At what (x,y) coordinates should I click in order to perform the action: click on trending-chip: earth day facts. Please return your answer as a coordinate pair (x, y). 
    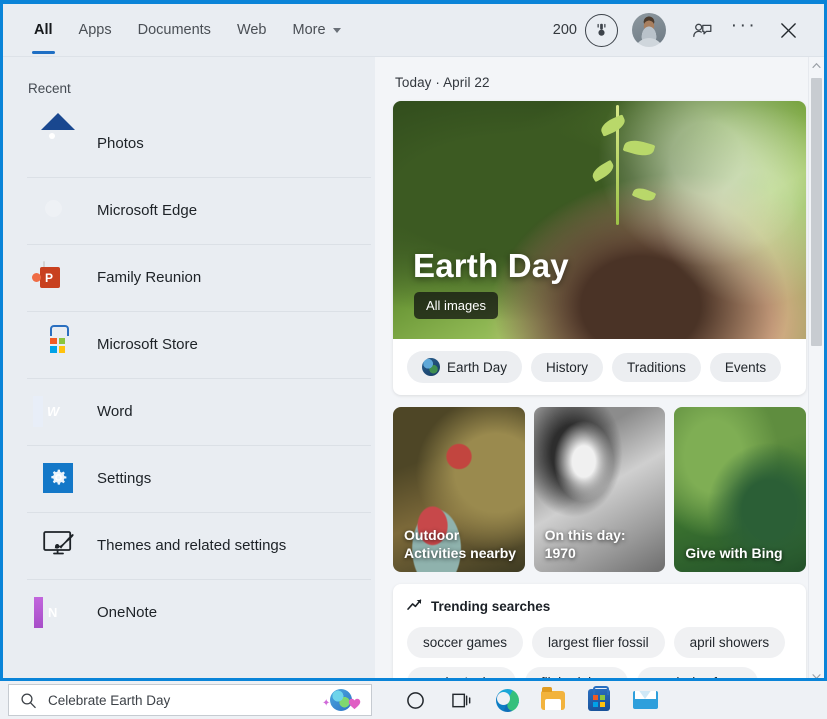
    Looking at the image, I should click on (697, 672).